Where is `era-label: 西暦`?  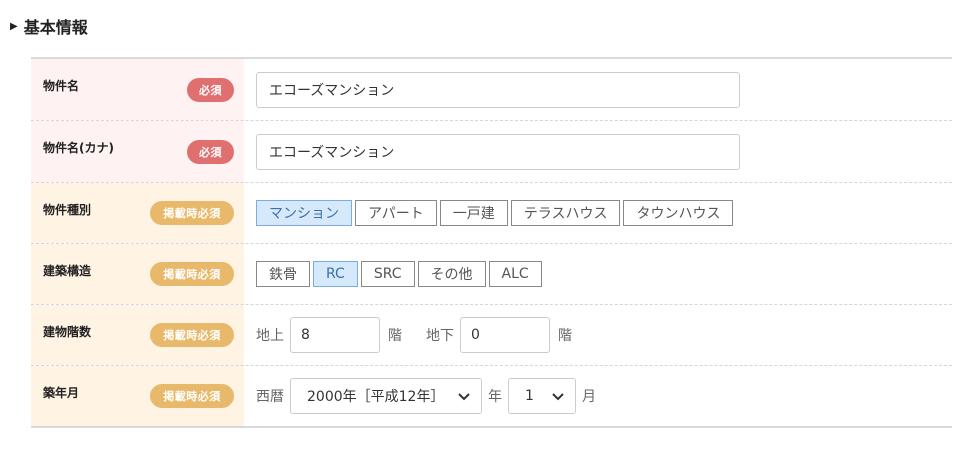 era-label: 西暦 is located at coordinates (270, 397).